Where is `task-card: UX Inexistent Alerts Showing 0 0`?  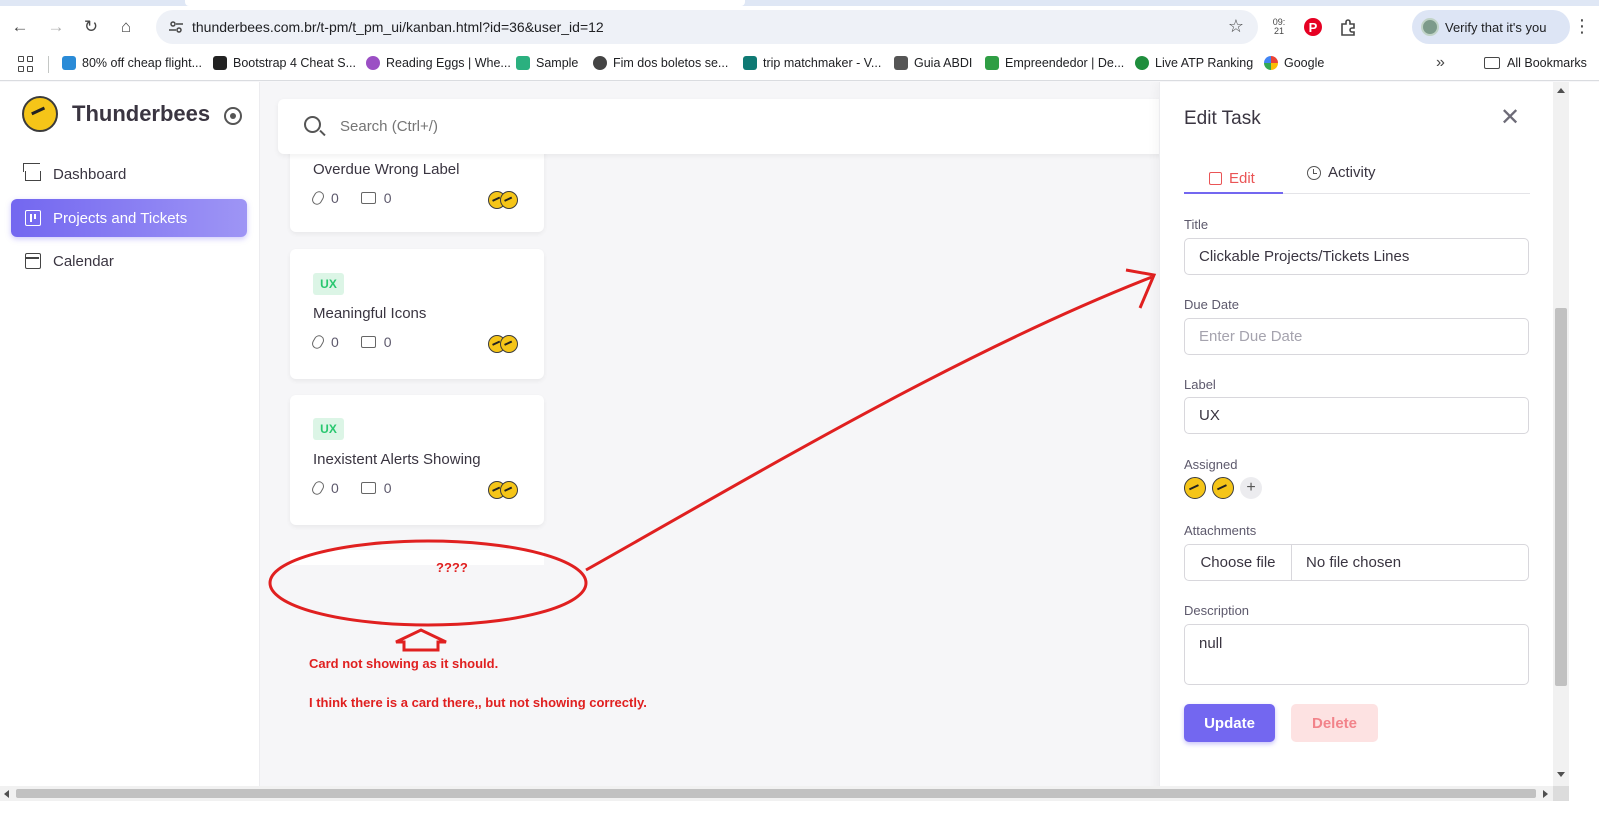
task-card: UX Inexistent Alerts Showing 0 0 is located at coordinates (417, 460).